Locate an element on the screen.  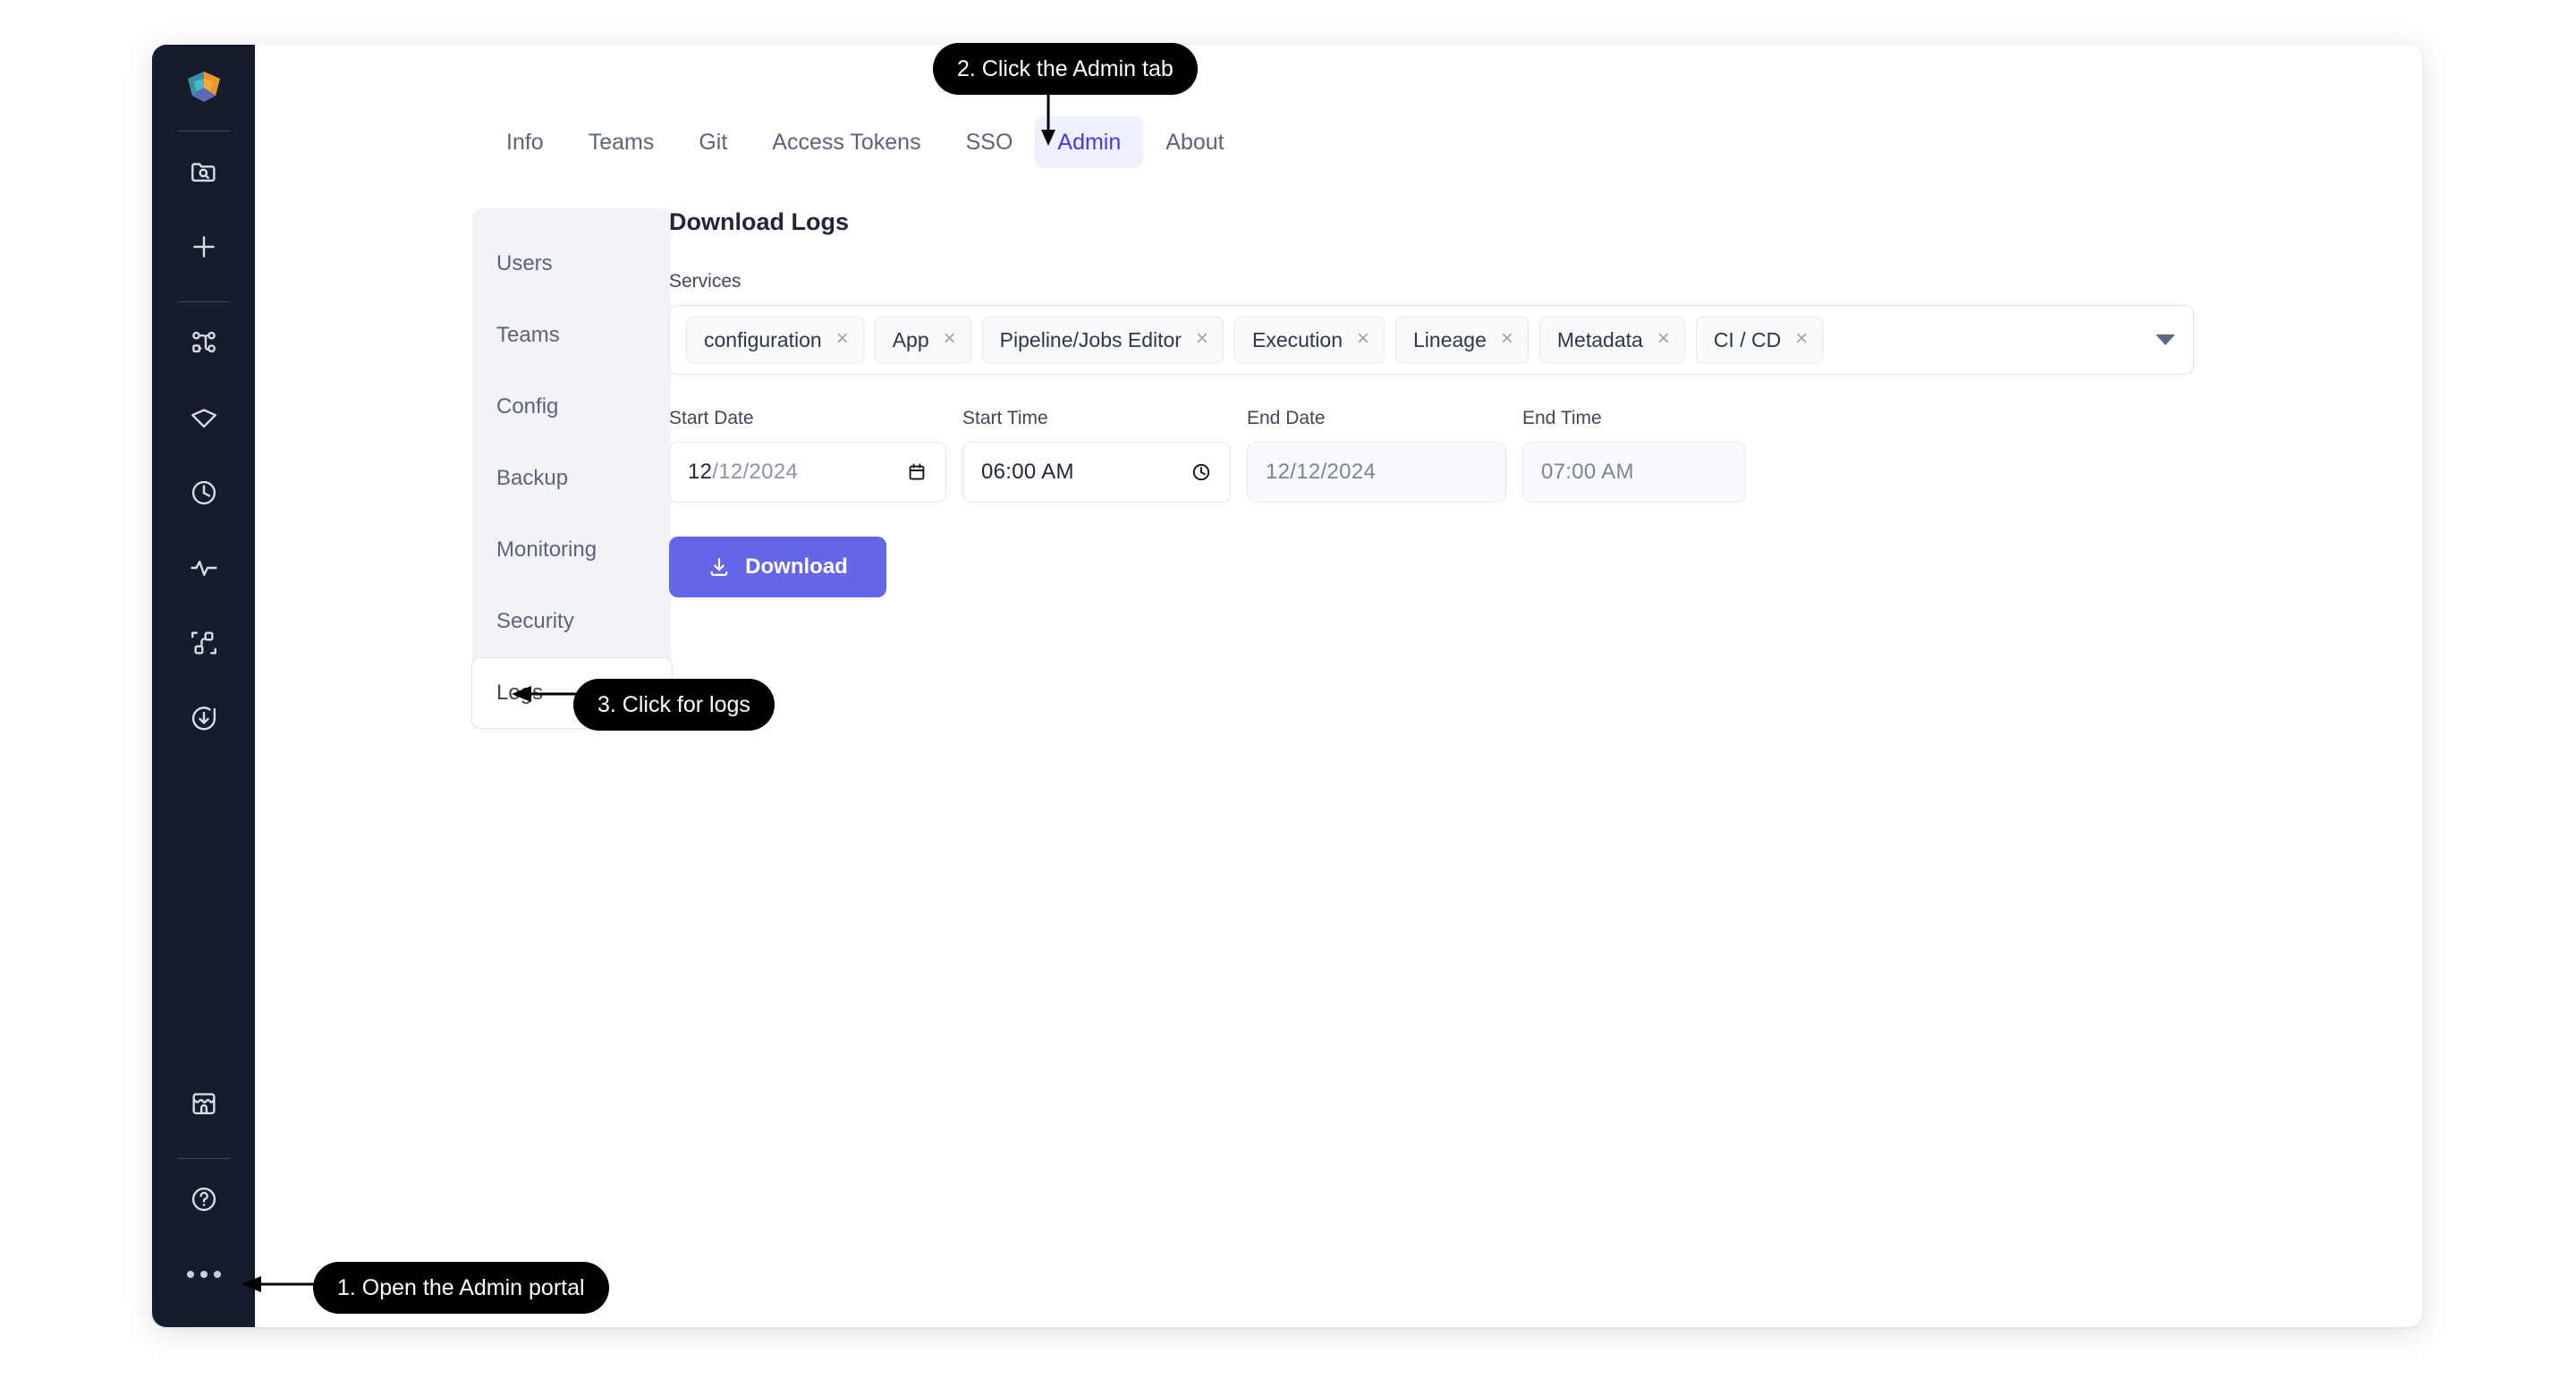
sidebar-item-config: Config is located at coordinates (571, 407).